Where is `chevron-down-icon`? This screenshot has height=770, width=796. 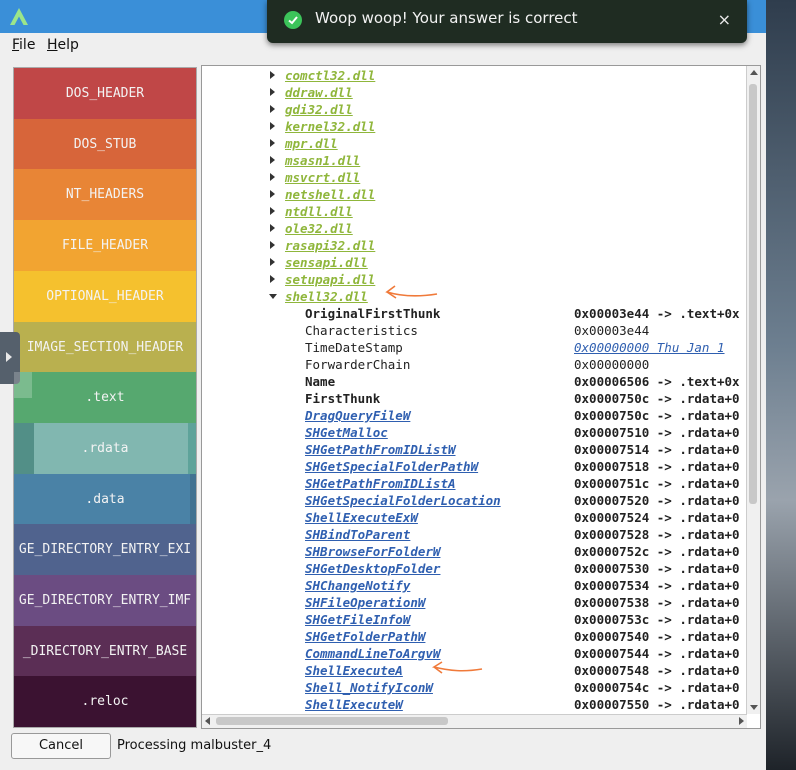 chevron-down-icon is located at coordinates (273, 296).